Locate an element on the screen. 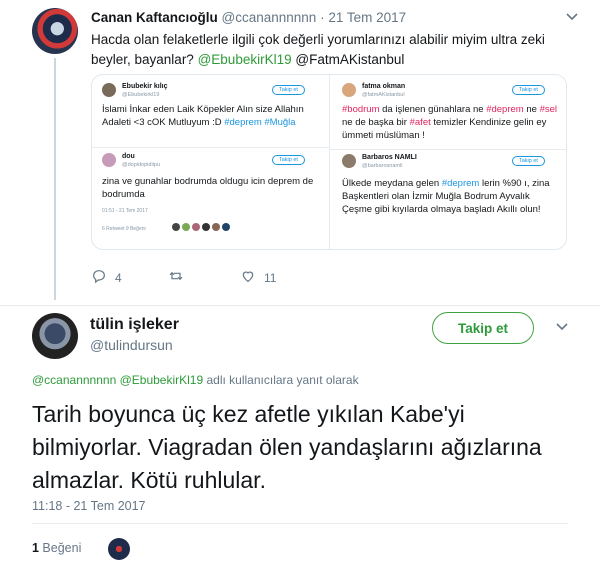 Image resolution: width=600 pixels, height=569 pixels. author-name: Canan Kaftancıoğlu is located at coordinates (154, 17).